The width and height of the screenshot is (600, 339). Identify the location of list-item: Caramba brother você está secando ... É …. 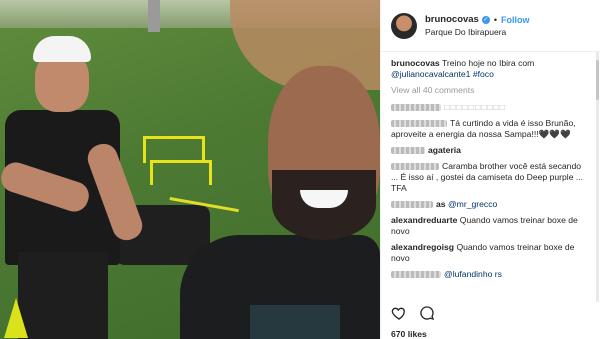
(490, 177).